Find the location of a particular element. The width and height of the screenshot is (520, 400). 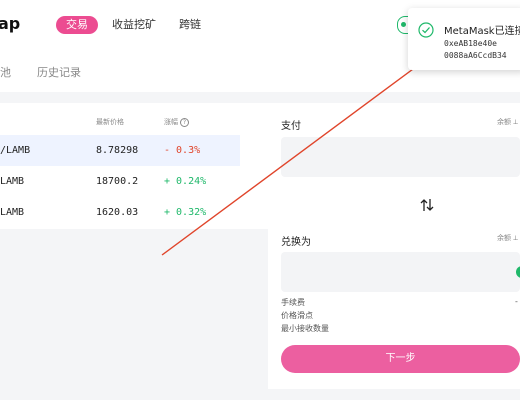

toast-title: MetaMask已连接 is located at coordinates (482, 31).